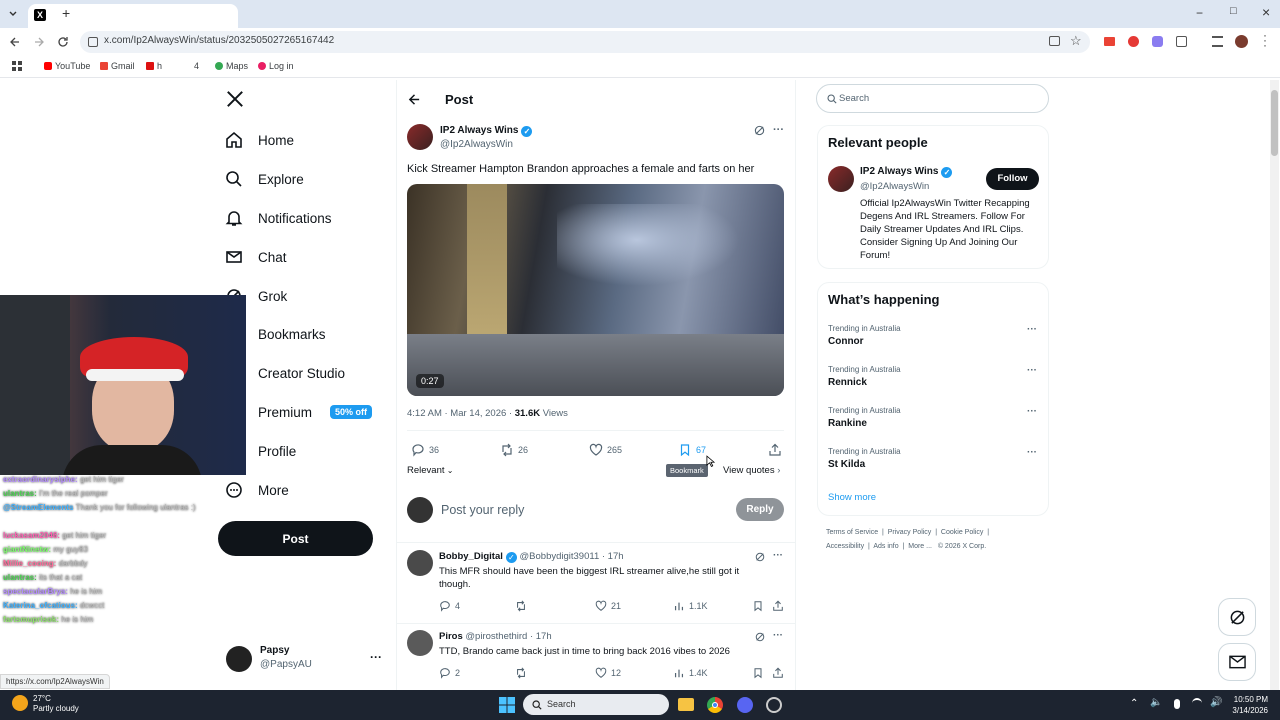  Describe the element at coordinates (935, 376) in the screenshot. I see `trend-item: Trending in Australia Rennick ···` at that location.